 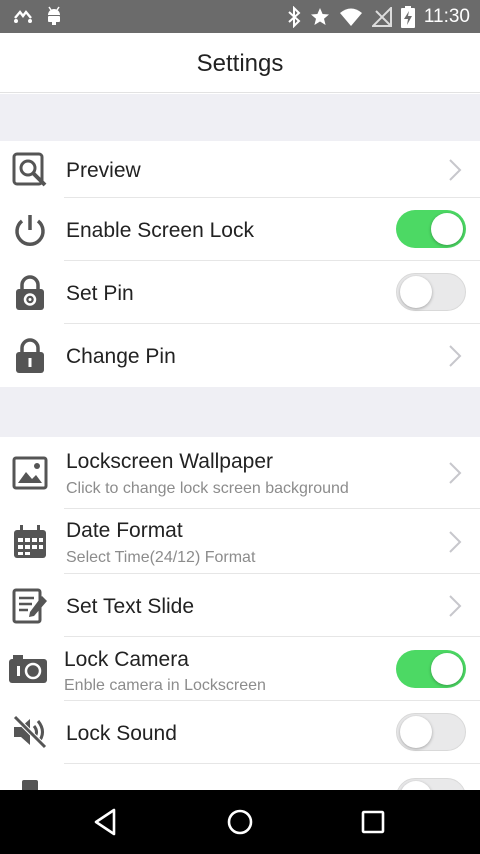 I want to click on lock-sound-toggle, so click(x=431, y=732).